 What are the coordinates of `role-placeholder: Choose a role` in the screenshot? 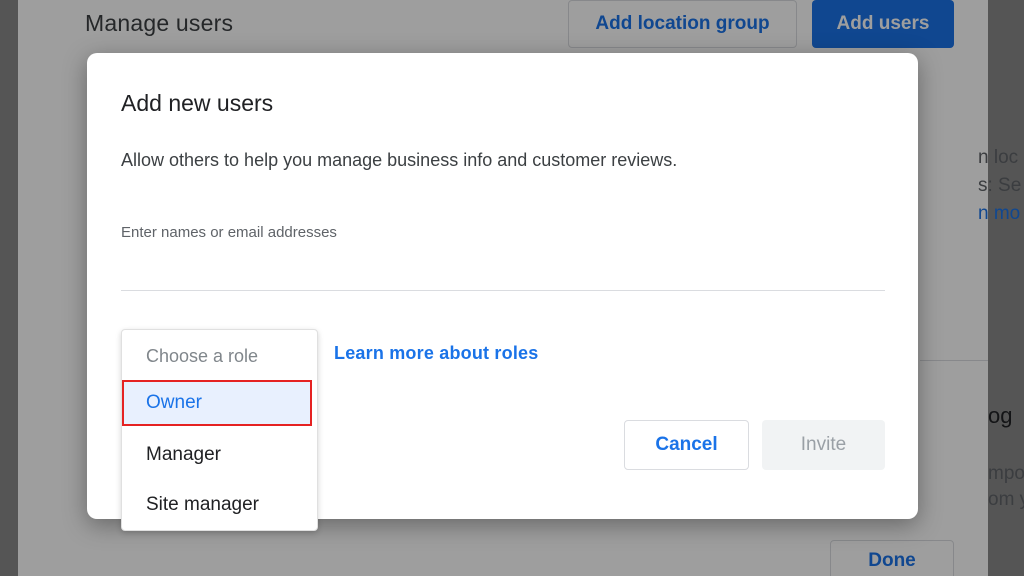 It's located at (202, 356).